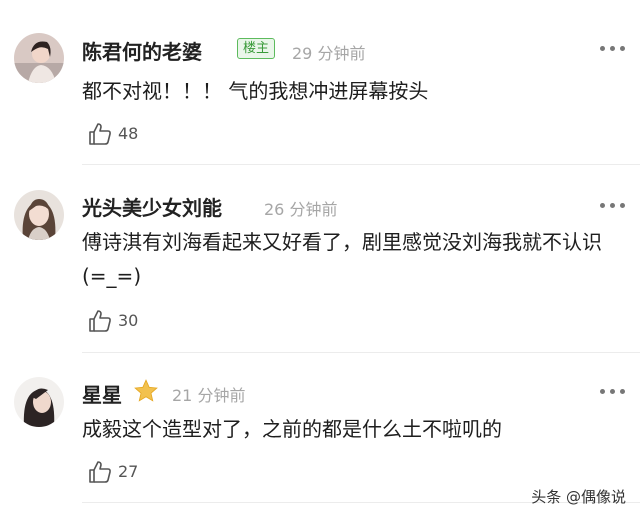 The height and width of the screenshot is (519, 640). I want to click on username: 光头美少女刘能, so click(152, 206).